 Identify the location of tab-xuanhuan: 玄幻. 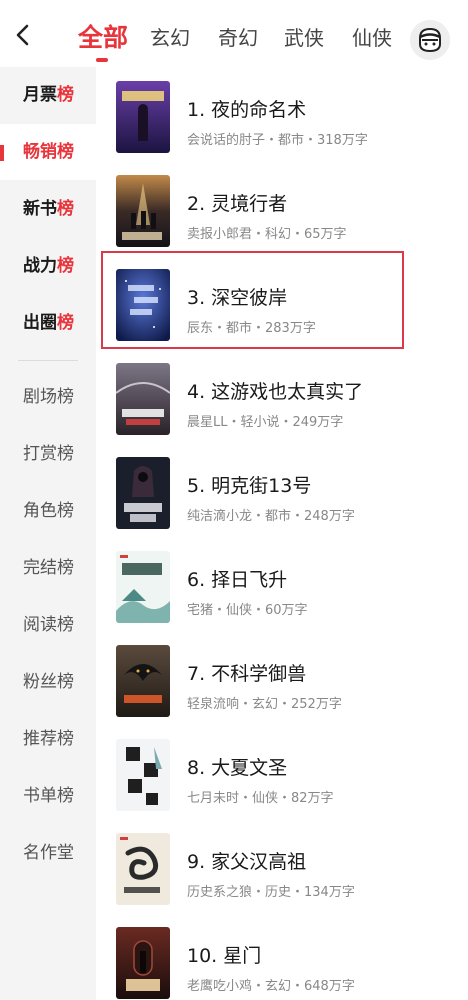
(170, 36).